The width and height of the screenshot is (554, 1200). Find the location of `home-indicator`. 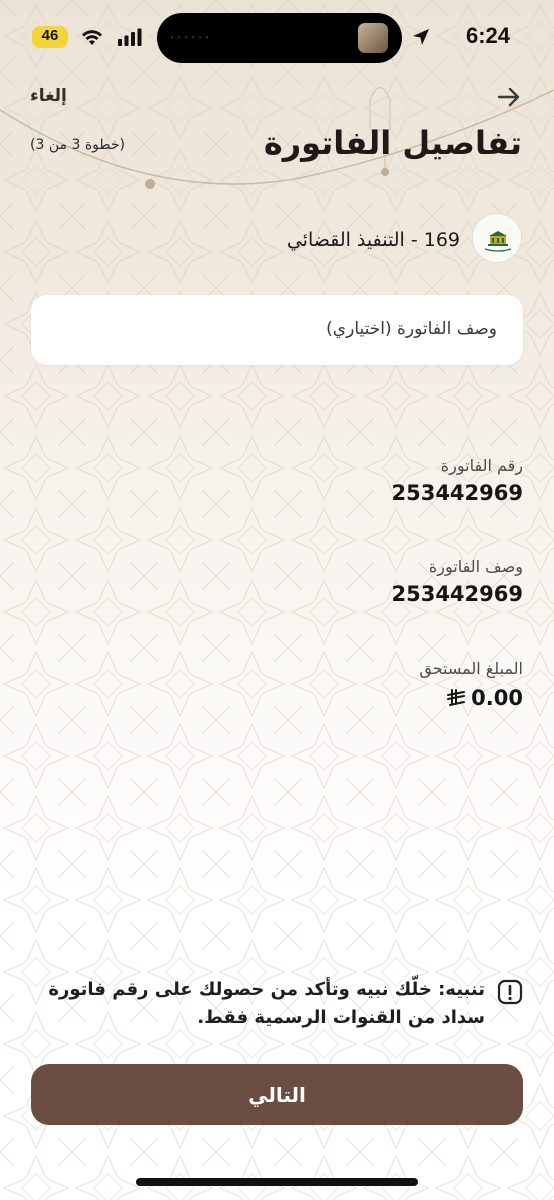

home-indicator is located at coordinates (277, 1182).